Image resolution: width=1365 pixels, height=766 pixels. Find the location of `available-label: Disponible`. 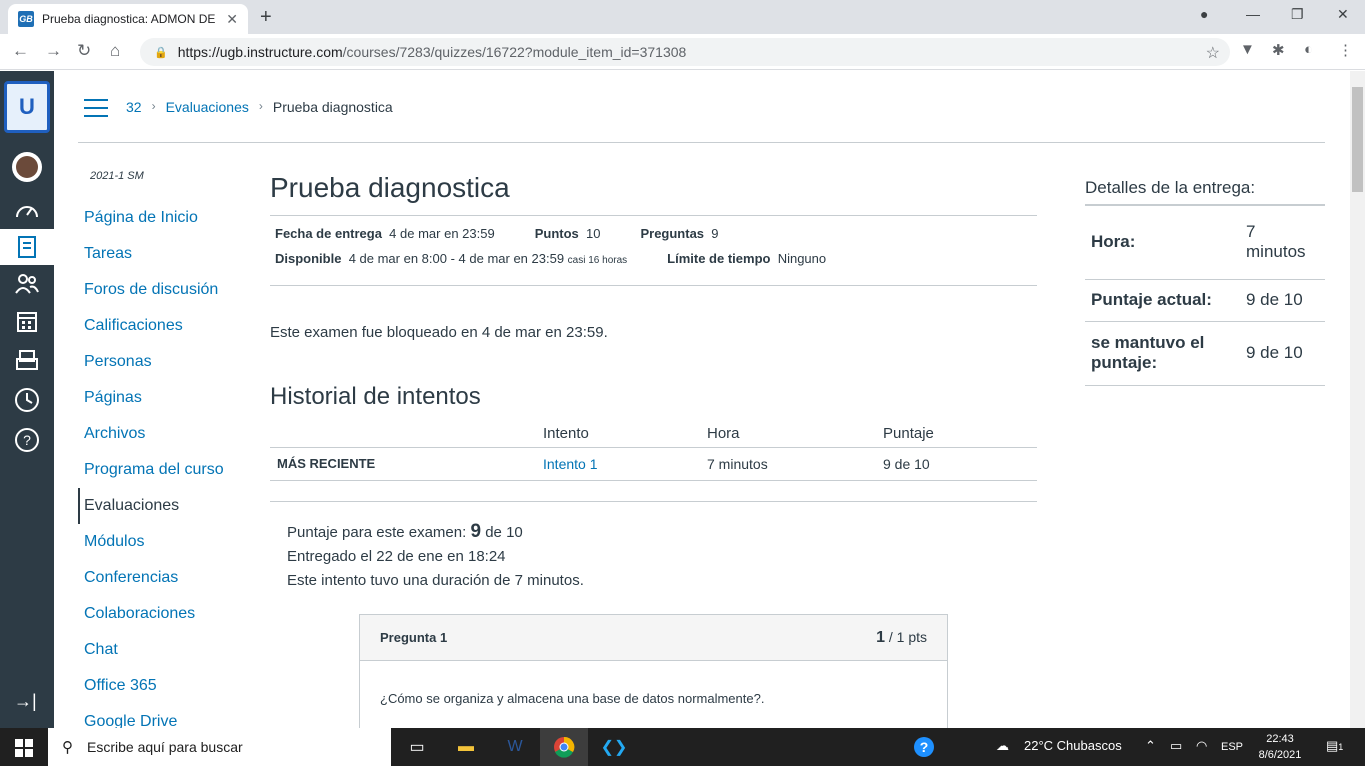

available-label: Disponible is located at coordinates (308, 258).